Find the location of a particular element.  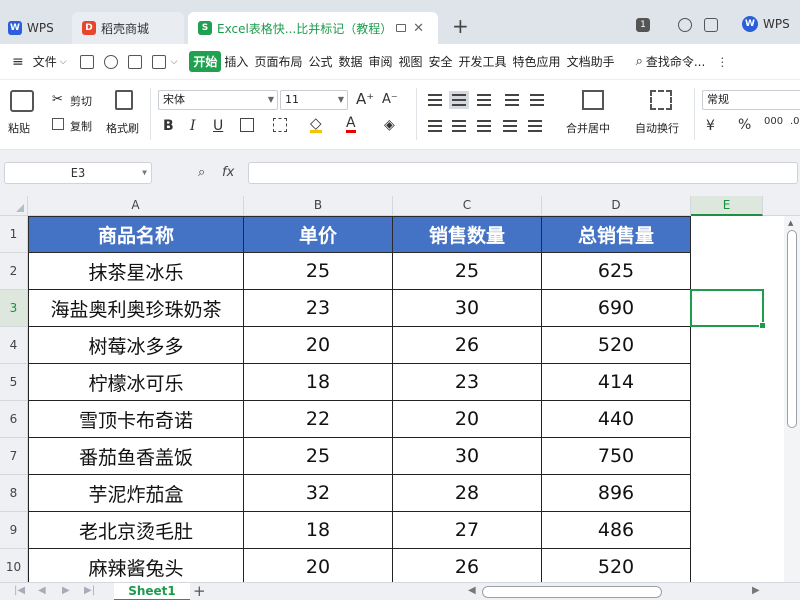

align-right-icon is located at coordinates (484, 126).